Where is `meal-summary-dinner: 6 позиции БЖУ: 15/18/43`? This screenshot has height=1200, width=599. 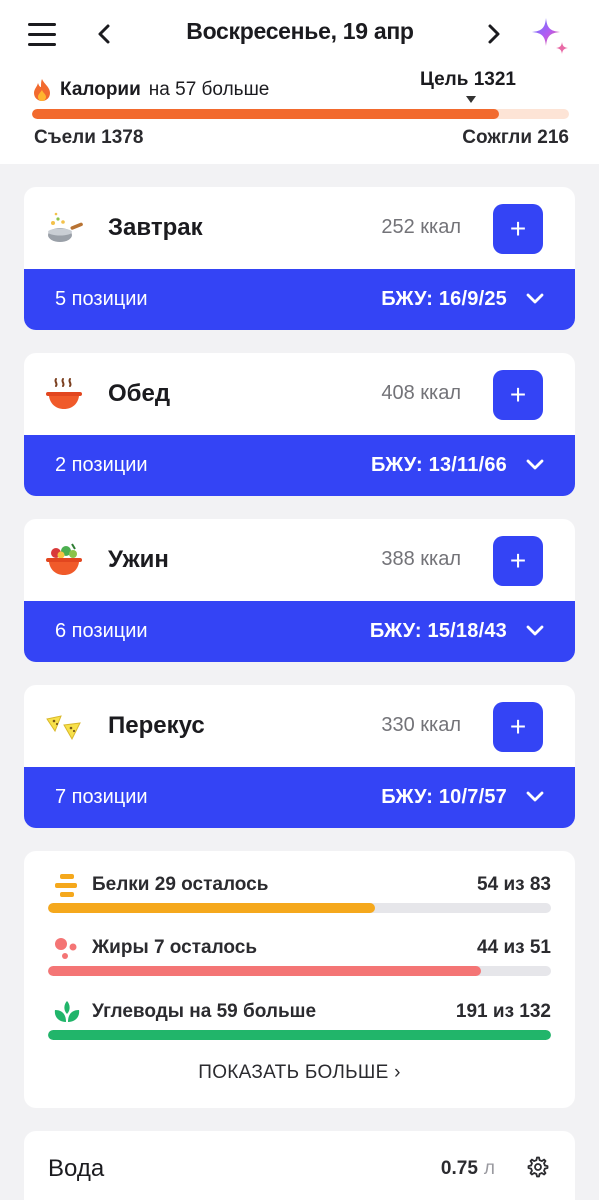
meal-summary-dinner: 6 позиции БЖУ: 15/18/43 is located at coordinates (299, 631).